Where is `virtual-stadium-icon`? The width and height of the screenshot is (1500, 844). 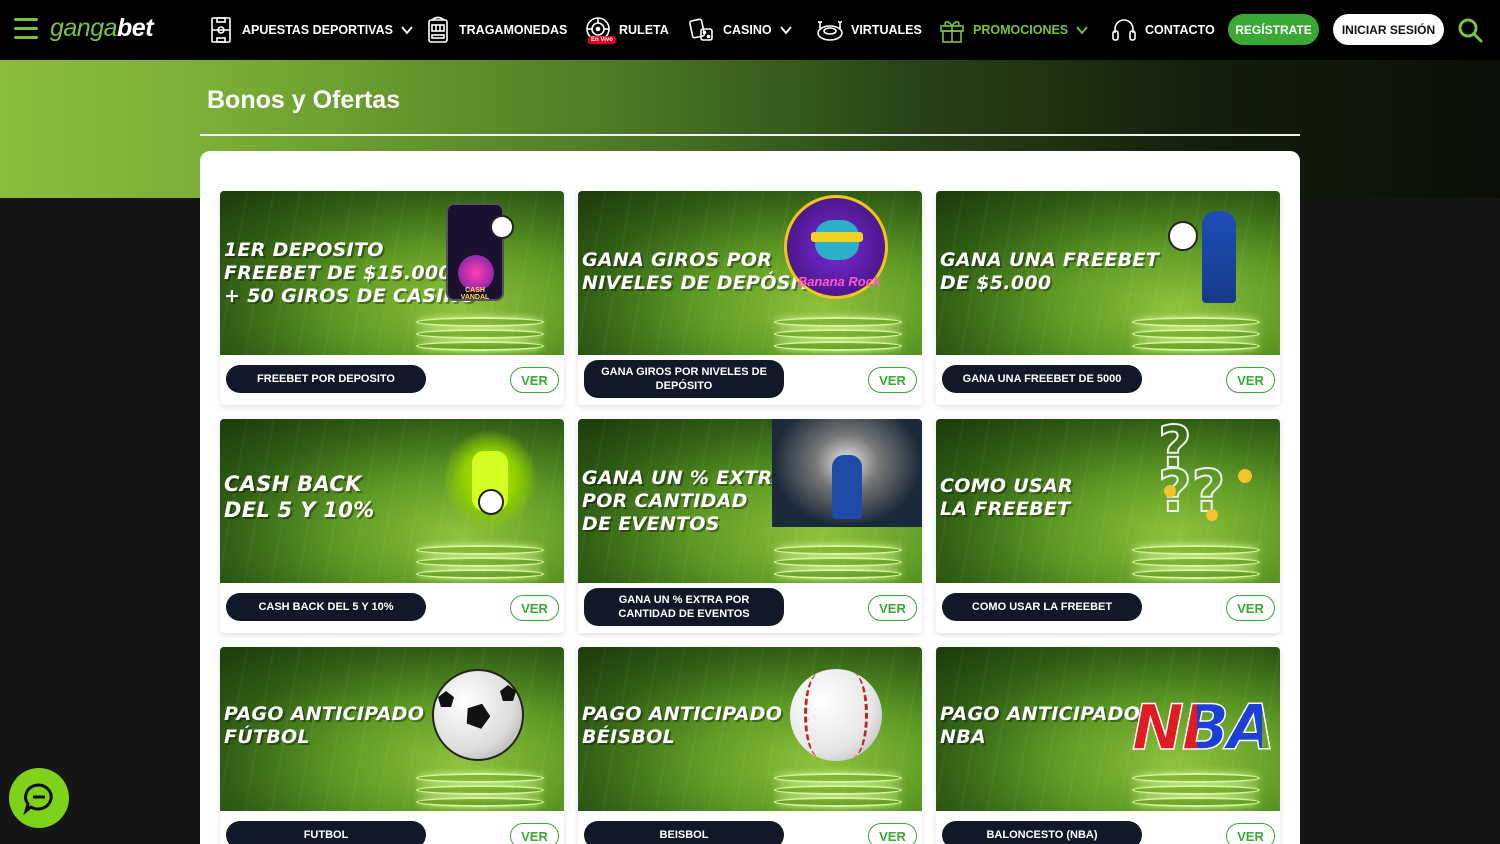
virtual-stadium-icon is located at coordinates (830, 30).